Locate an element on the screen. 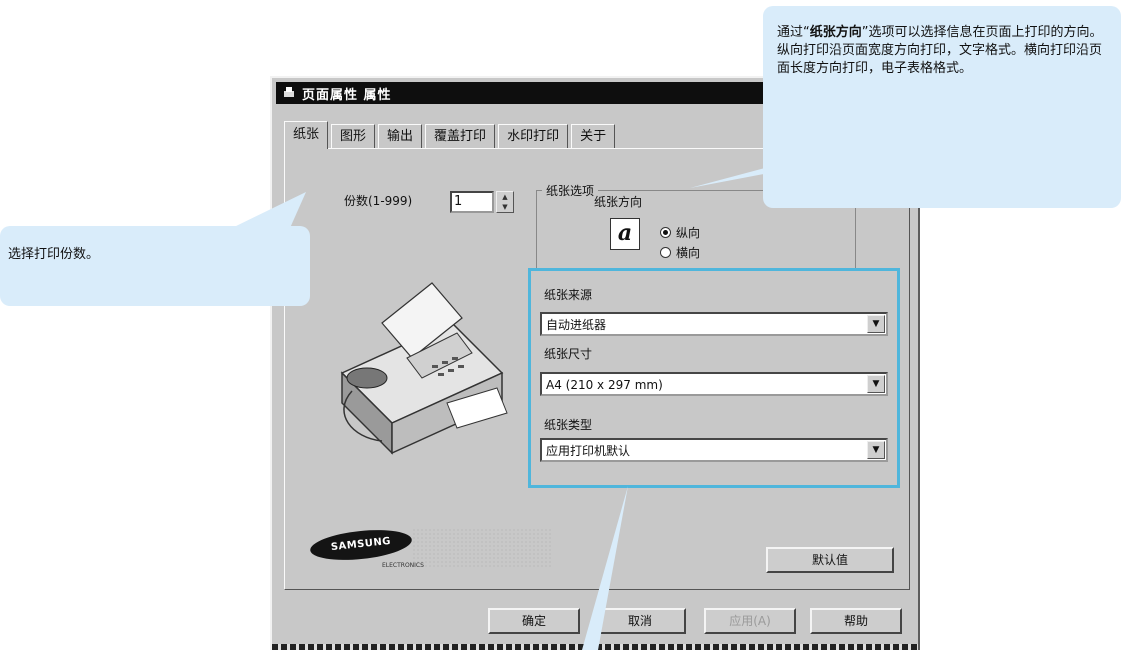 The width and height of the screenshot is (1122, 650). tab-graphics: 图形 is located at coordinates (353, 136).